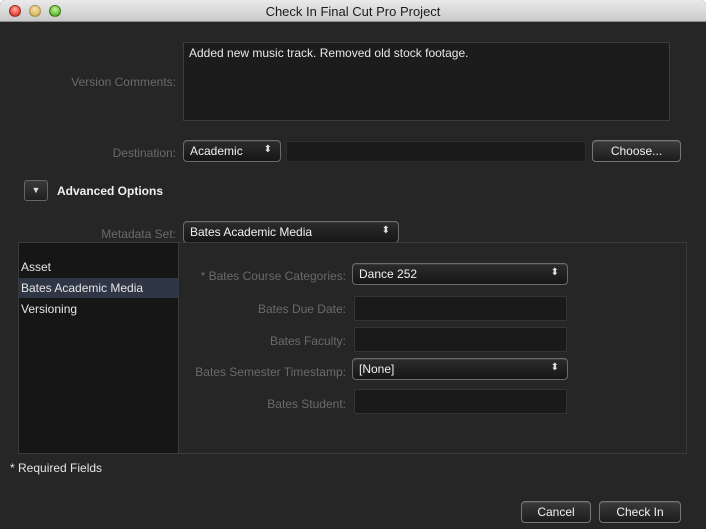 Image resolution: width=706 pixels, height=529 pixels. I want to click on advanced-options-disclosure-icon: ▼, so click(36, 190).